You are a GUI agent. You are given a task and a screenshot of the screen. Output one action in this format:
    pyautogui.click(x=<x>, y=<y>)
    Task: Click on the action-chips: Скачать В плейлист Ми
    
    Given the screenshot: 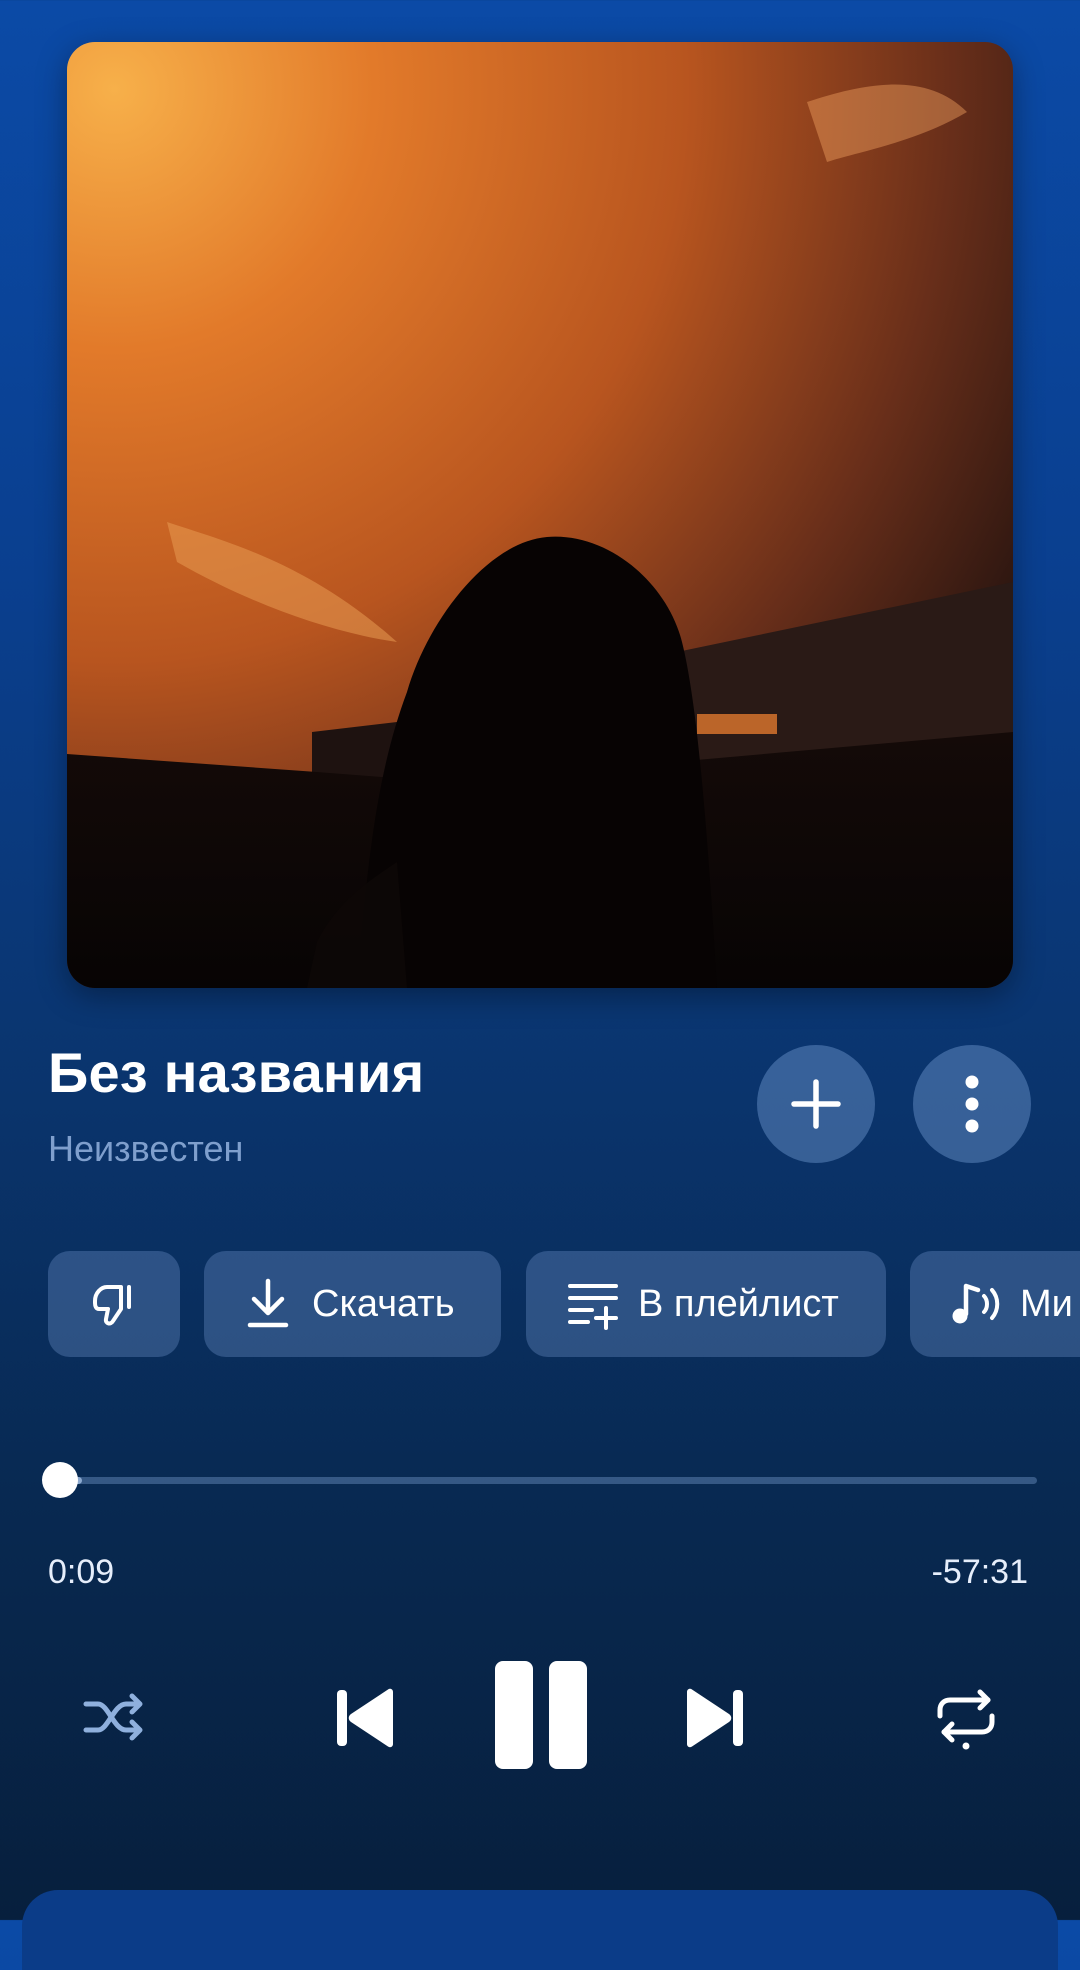 What is the action you would take?
    pyautogui.click(x=564, y=1305)
    